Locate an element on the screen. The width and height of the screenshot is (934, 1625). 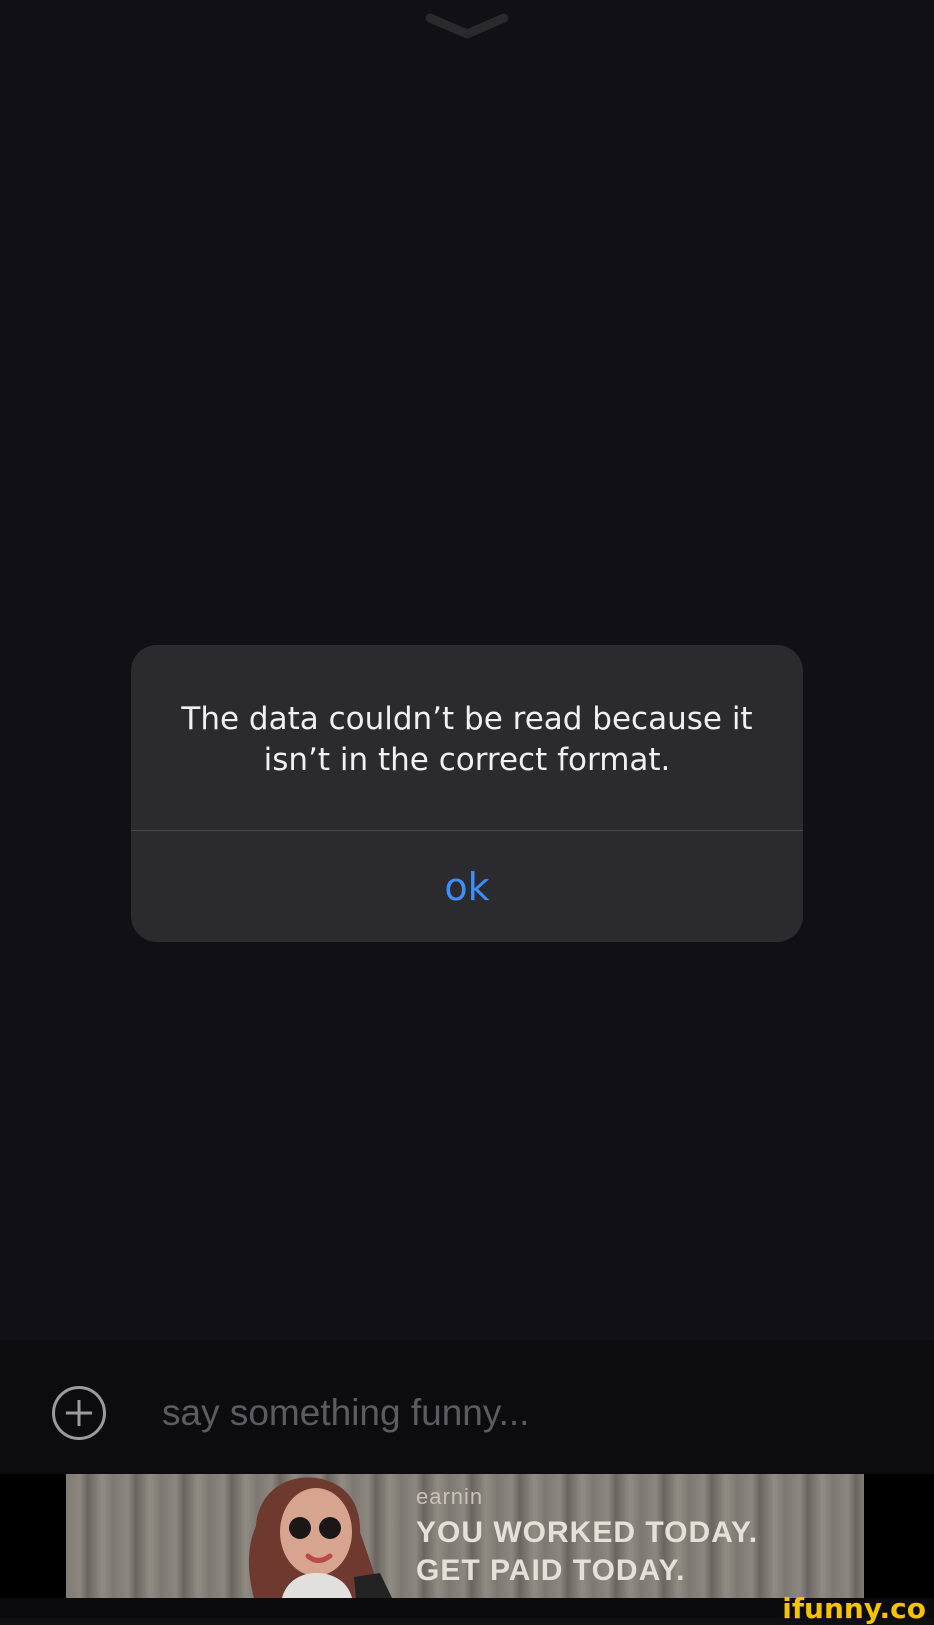
watermark: ifunny.co is located at coordinates (854, 1608).